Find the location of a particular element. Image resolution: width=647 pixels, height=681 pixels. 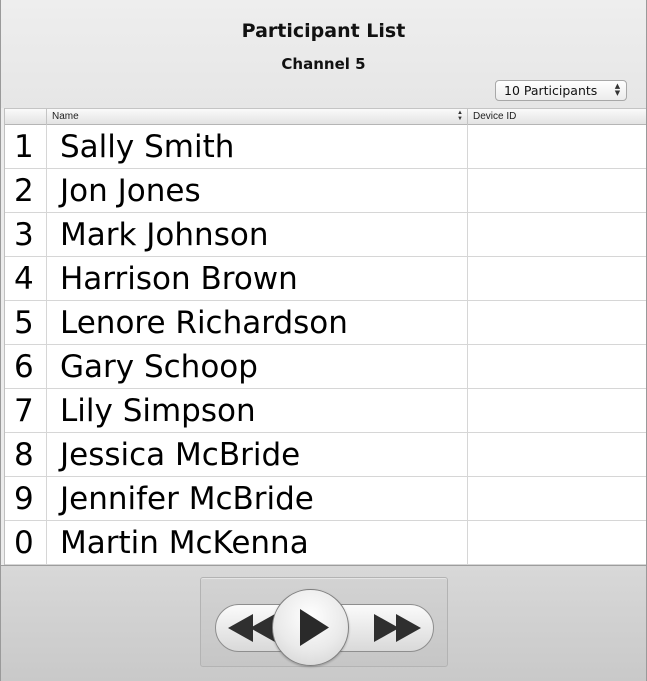

table-row: 9 Jennifer McBride is located at coordinates (325, 499).